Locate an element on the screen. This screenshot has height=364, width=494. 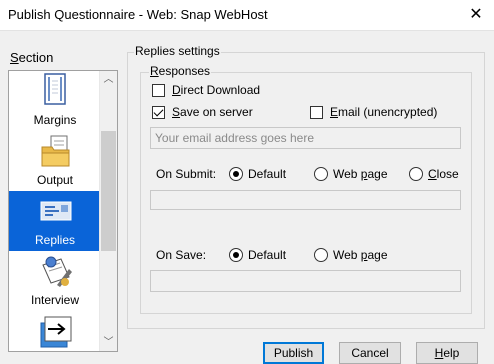
section-item-export is located at coordinates (55, 331).